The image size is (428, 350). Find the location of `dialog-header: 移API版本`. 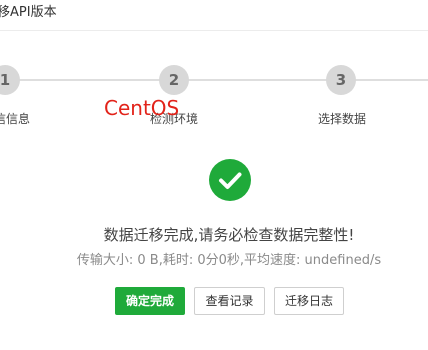

dialog-header: 移API版本 is located at coordinates (214, 15).